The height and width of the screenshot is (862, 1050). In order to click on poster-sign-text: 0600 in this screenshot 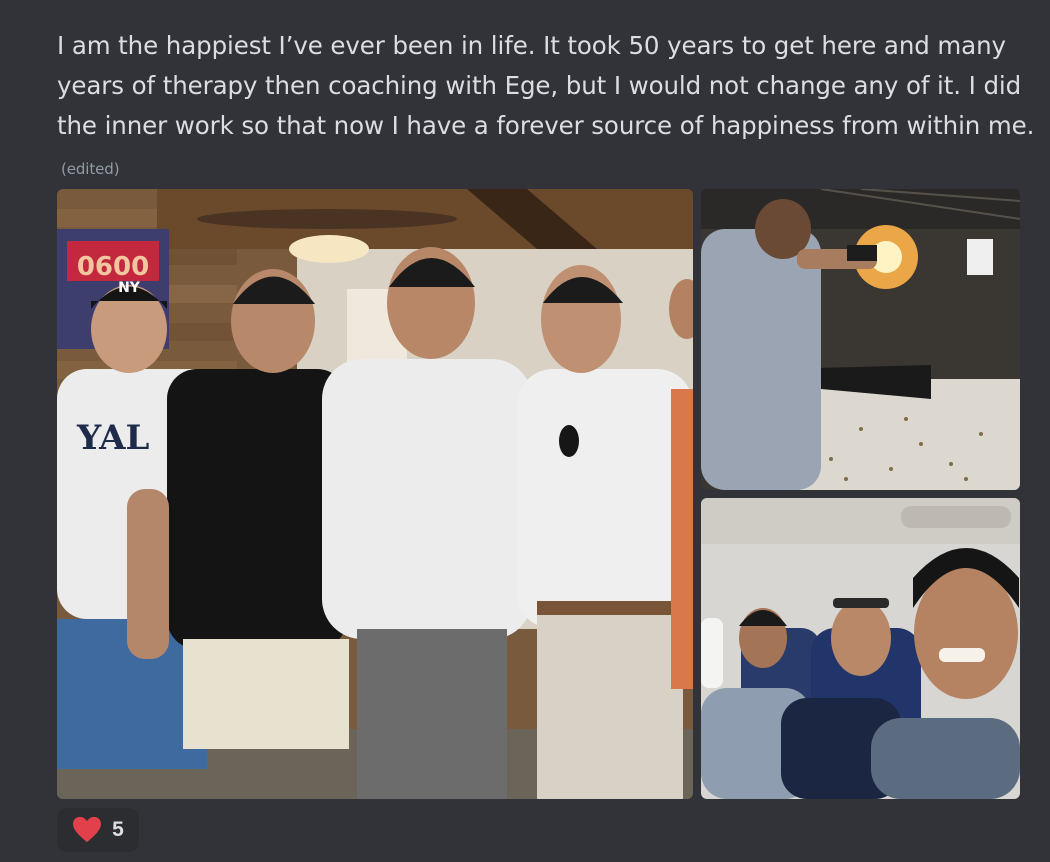, I will do `click(113, 267)`.